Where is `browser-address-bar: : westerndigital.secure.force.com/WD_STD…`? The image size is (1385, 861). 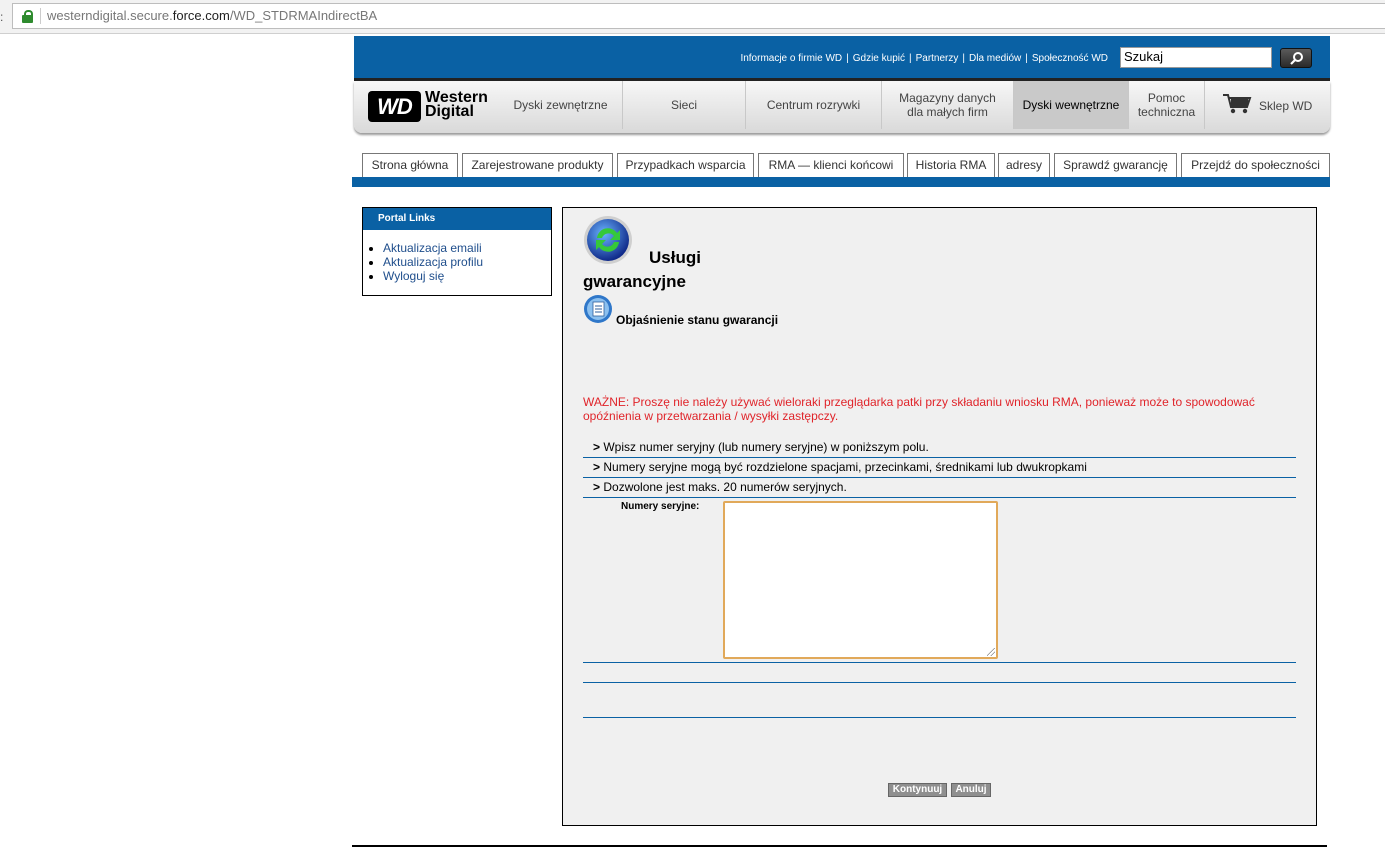 browser-address-bar: : westerndigital.secure.force.com/WD_STD… is located at coordinates (692, 17).